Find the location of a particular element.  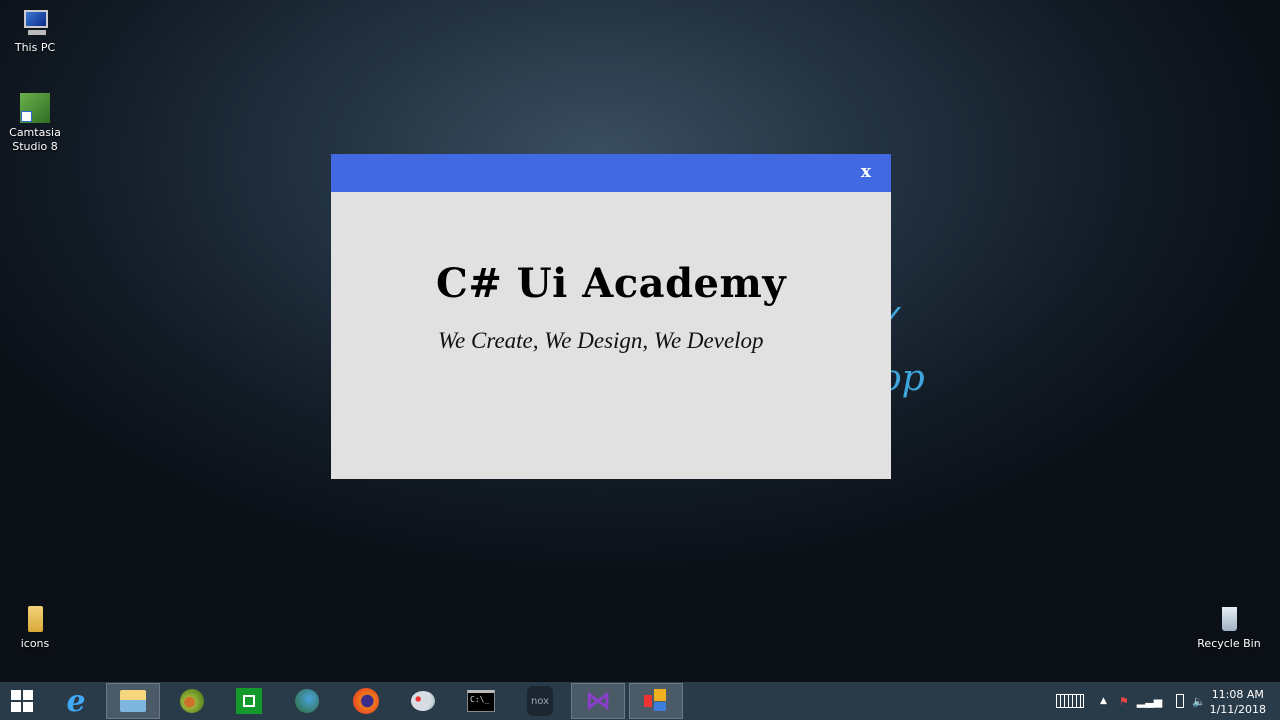

desktop-icon-this-pc: This PC is located at coordinates (35, 31).